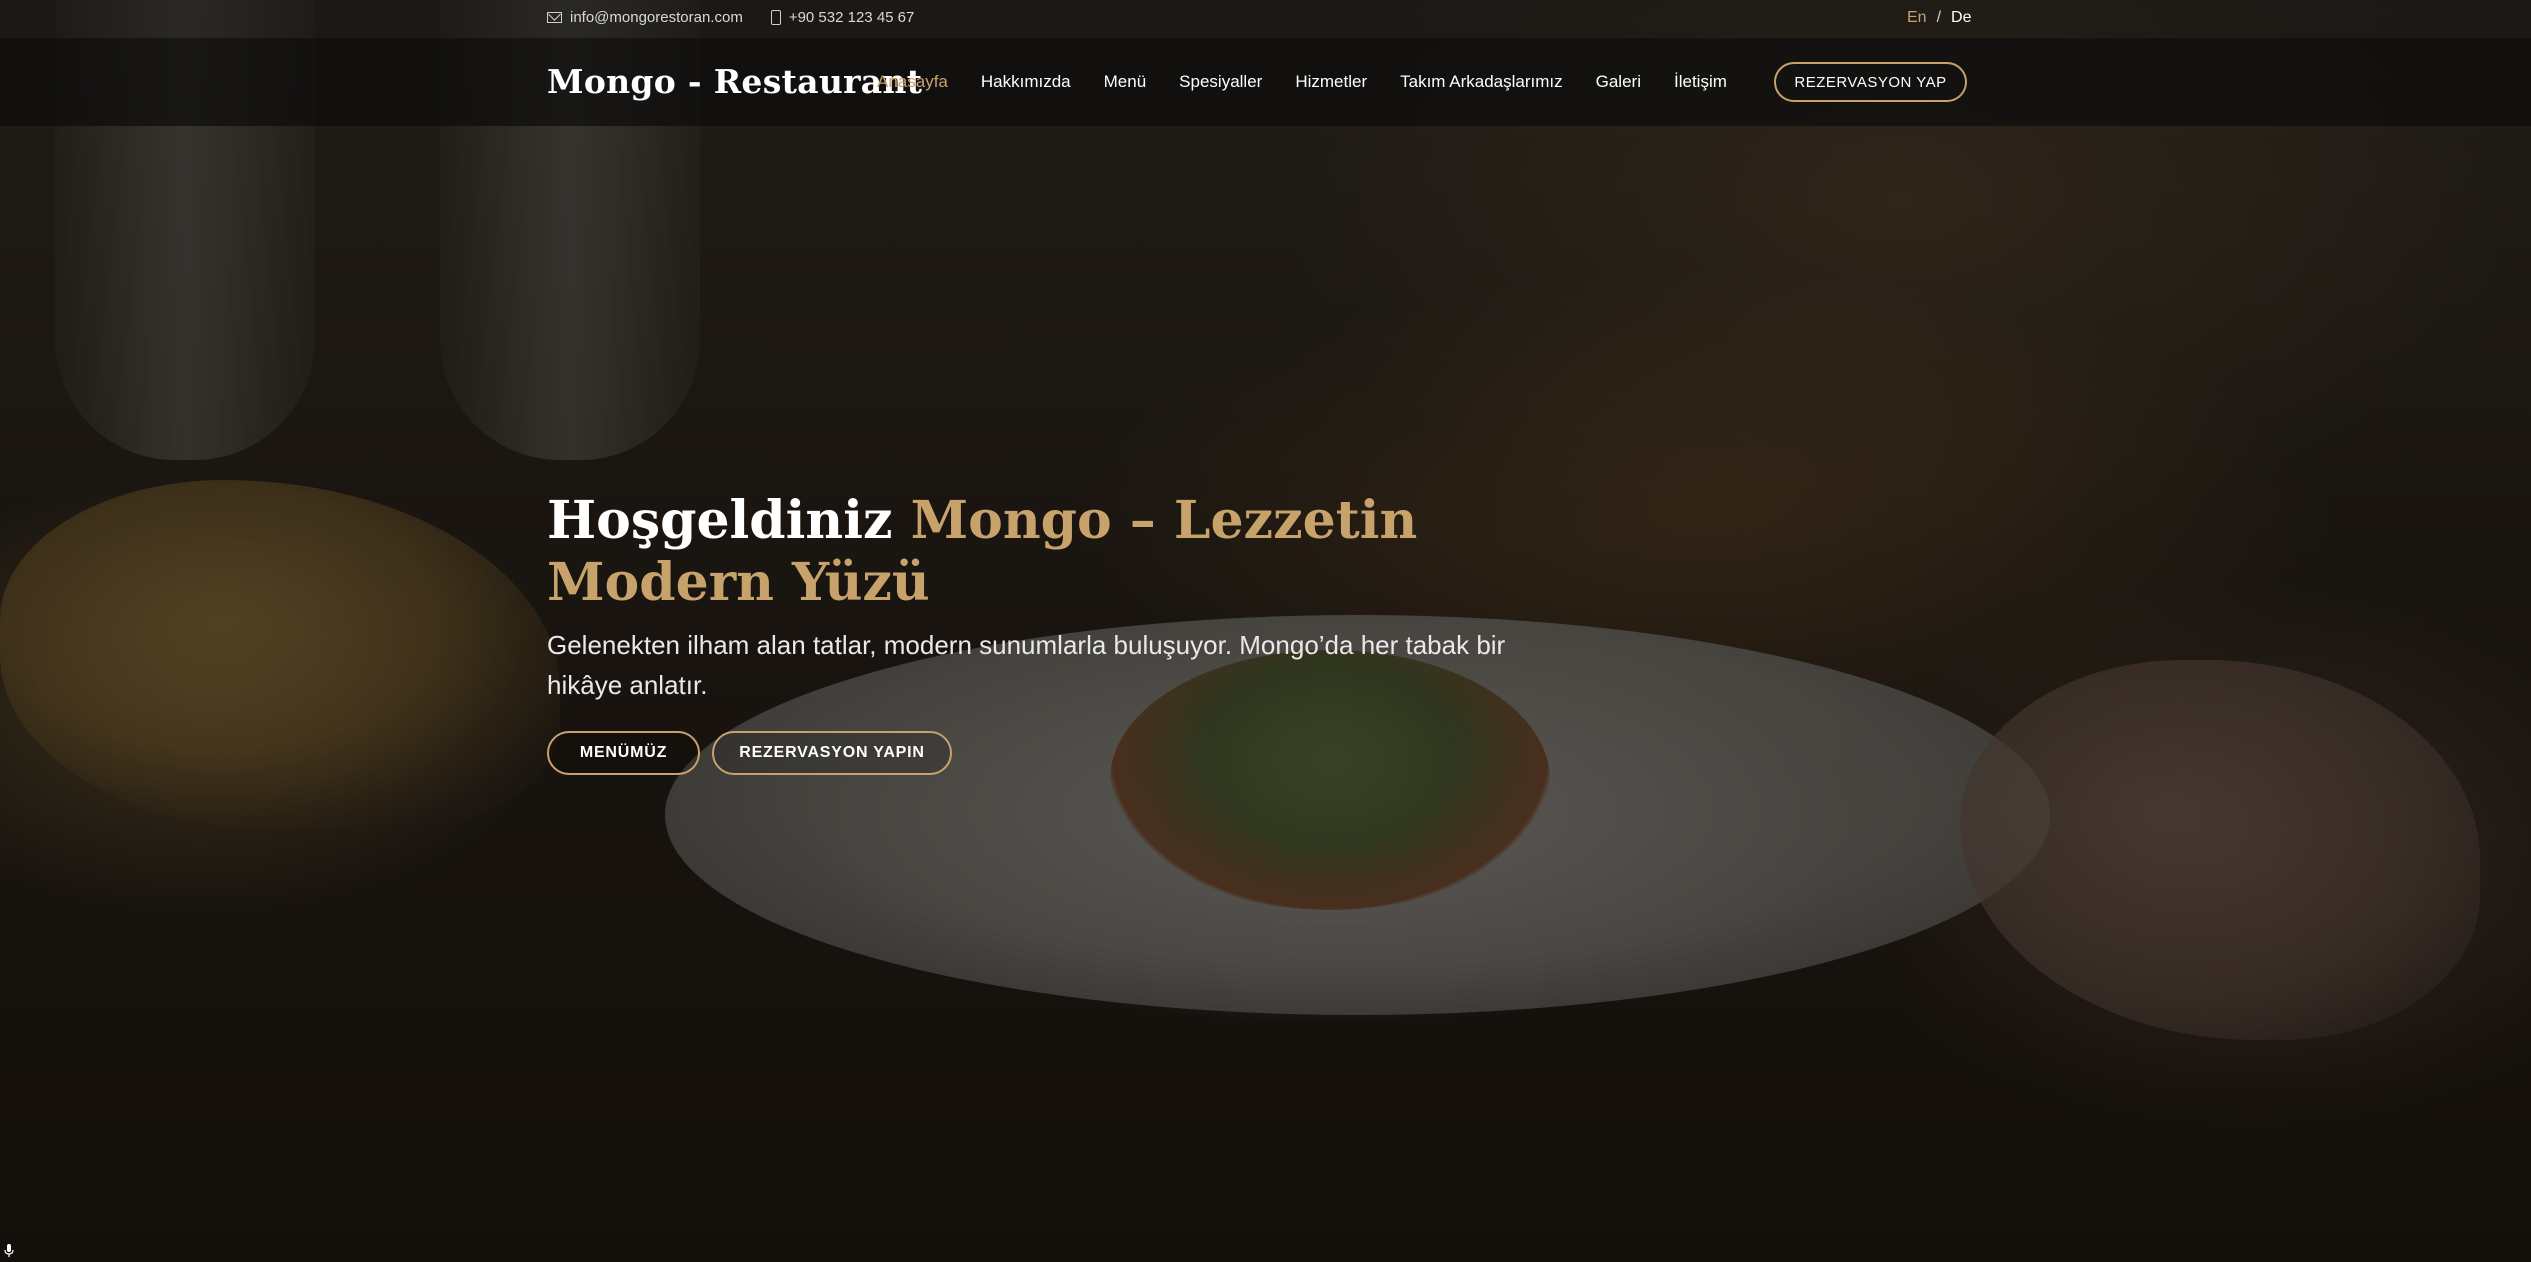 The image size is (2531, 1262). I want to click on microphone-icon, so click(9, 1251).